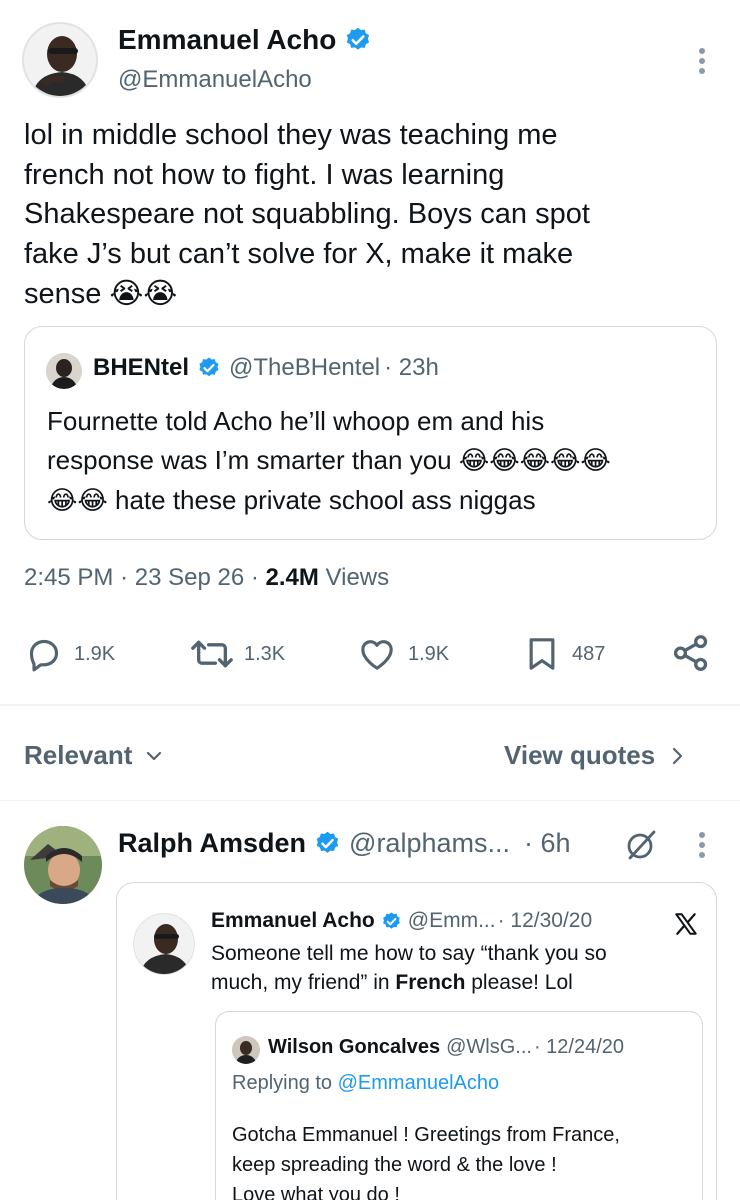 This screenshot has width=740, height=1200. What do you see at coordinates (249, 460) in the screenshot?
I see `quoted-line-text: response was I’m smarter than you` at bounding box center [249, 460].